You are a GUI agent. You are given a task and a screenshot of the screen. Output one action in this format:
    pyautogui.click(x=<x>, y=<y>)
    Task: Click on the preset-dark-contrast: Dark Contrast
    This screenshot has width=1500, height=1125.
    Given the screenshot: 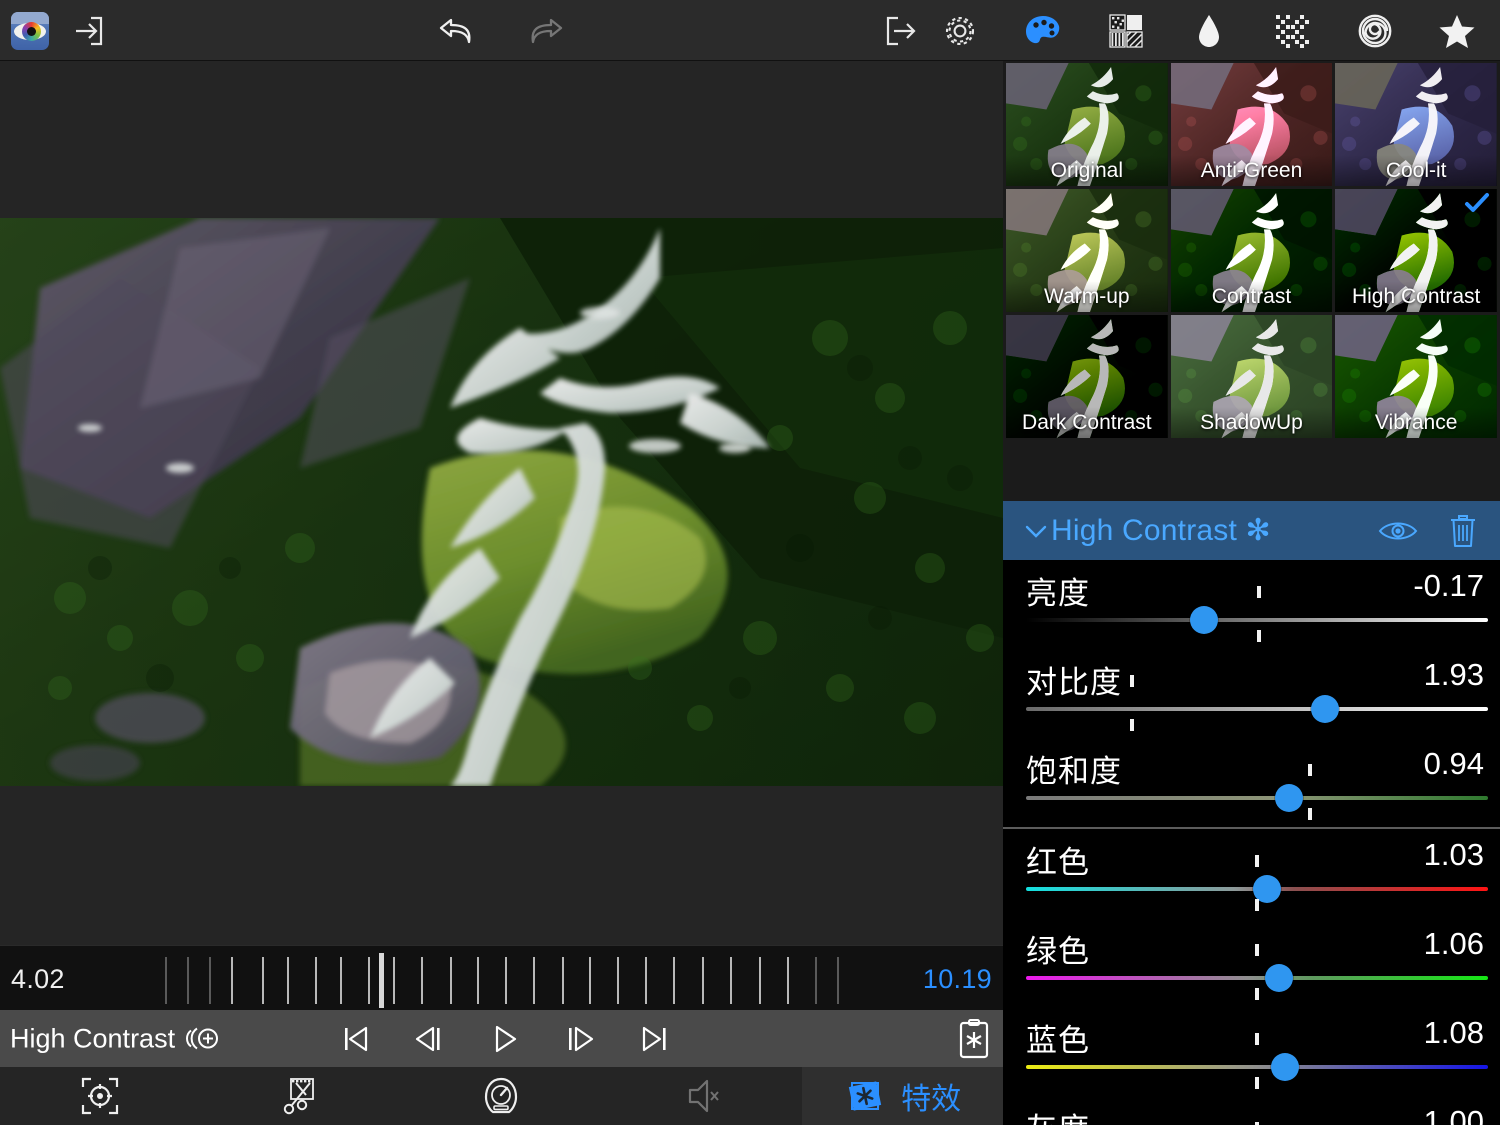 What is the action you would take?
    pyautogui.click(x=1087, y=376)
    